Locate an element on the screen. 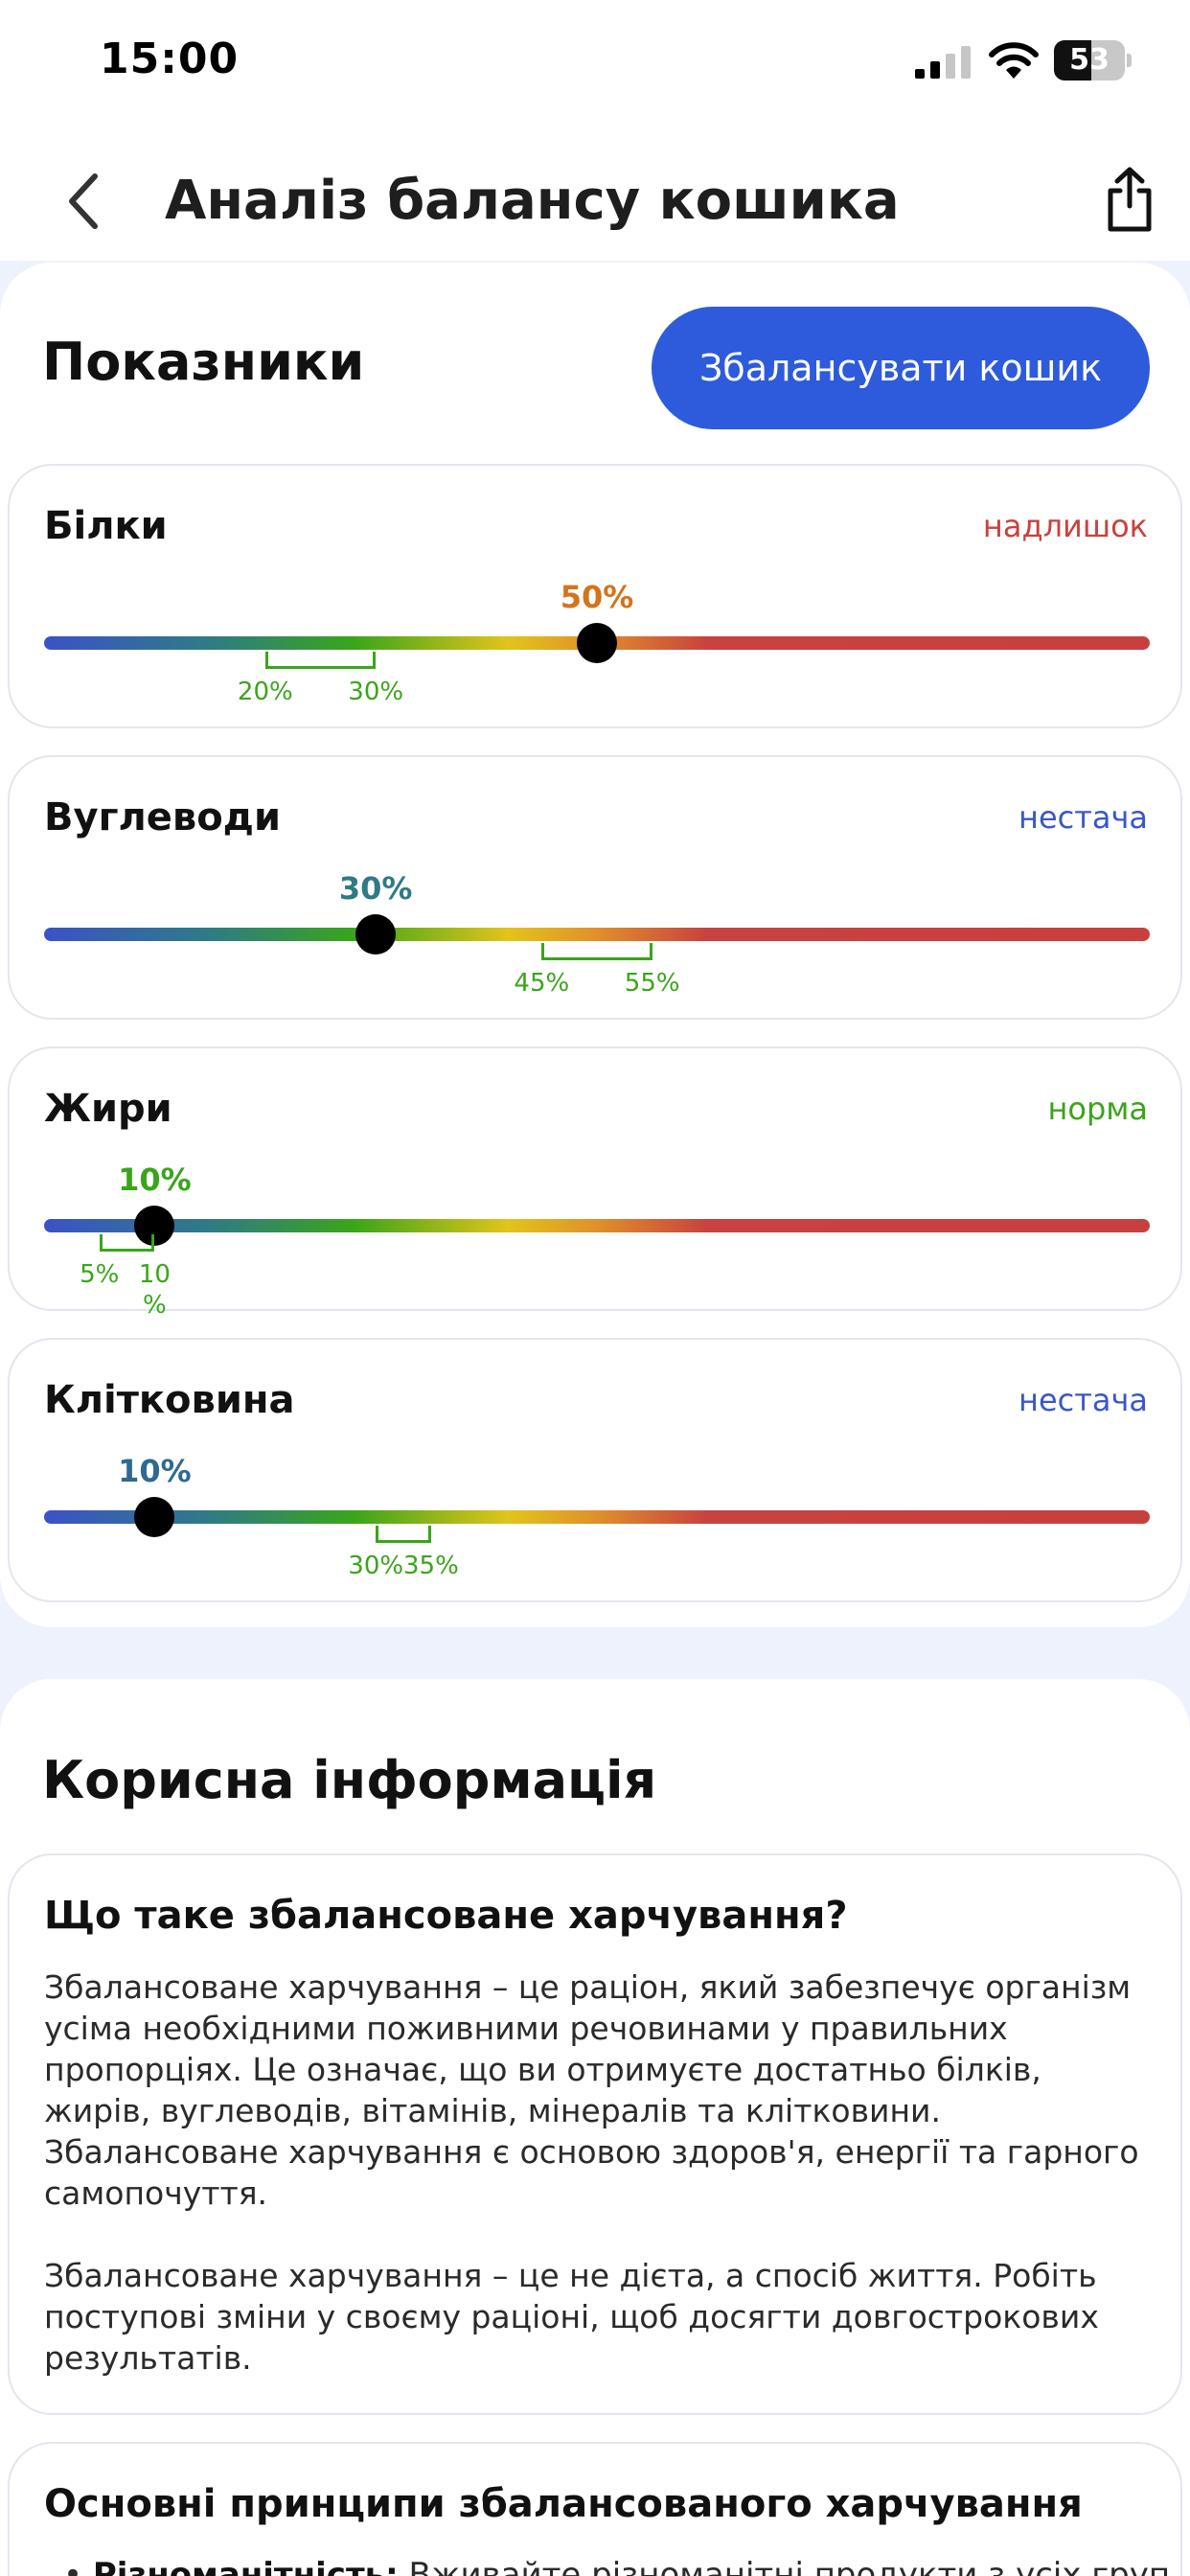 The image size is (1190, 2576). share-icon is located at coordinates (1130, 199).